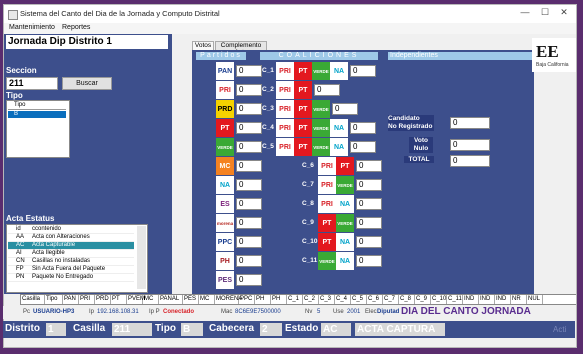  Describe the element at coordinates (228, 299) in the screenshot. I see `grid-column-header: MORENA` at that location.